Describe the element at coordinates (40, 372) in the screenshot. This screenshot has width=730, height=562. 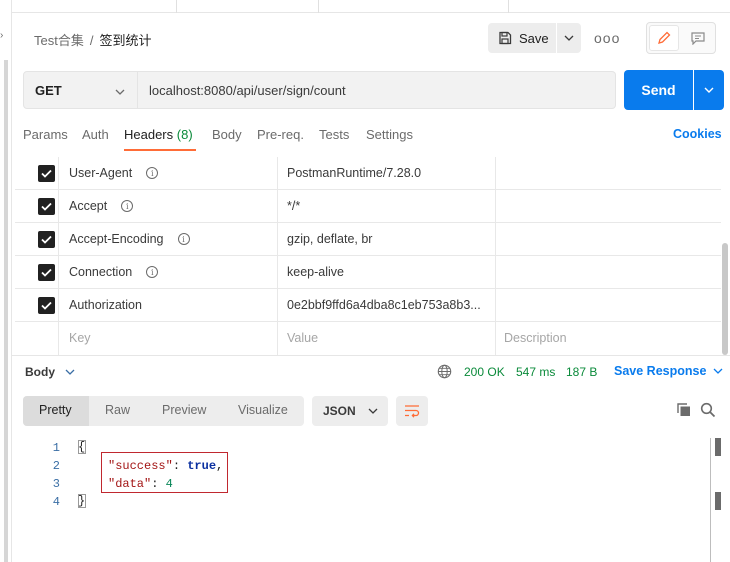
I see `response-body-label: Body` at that location.